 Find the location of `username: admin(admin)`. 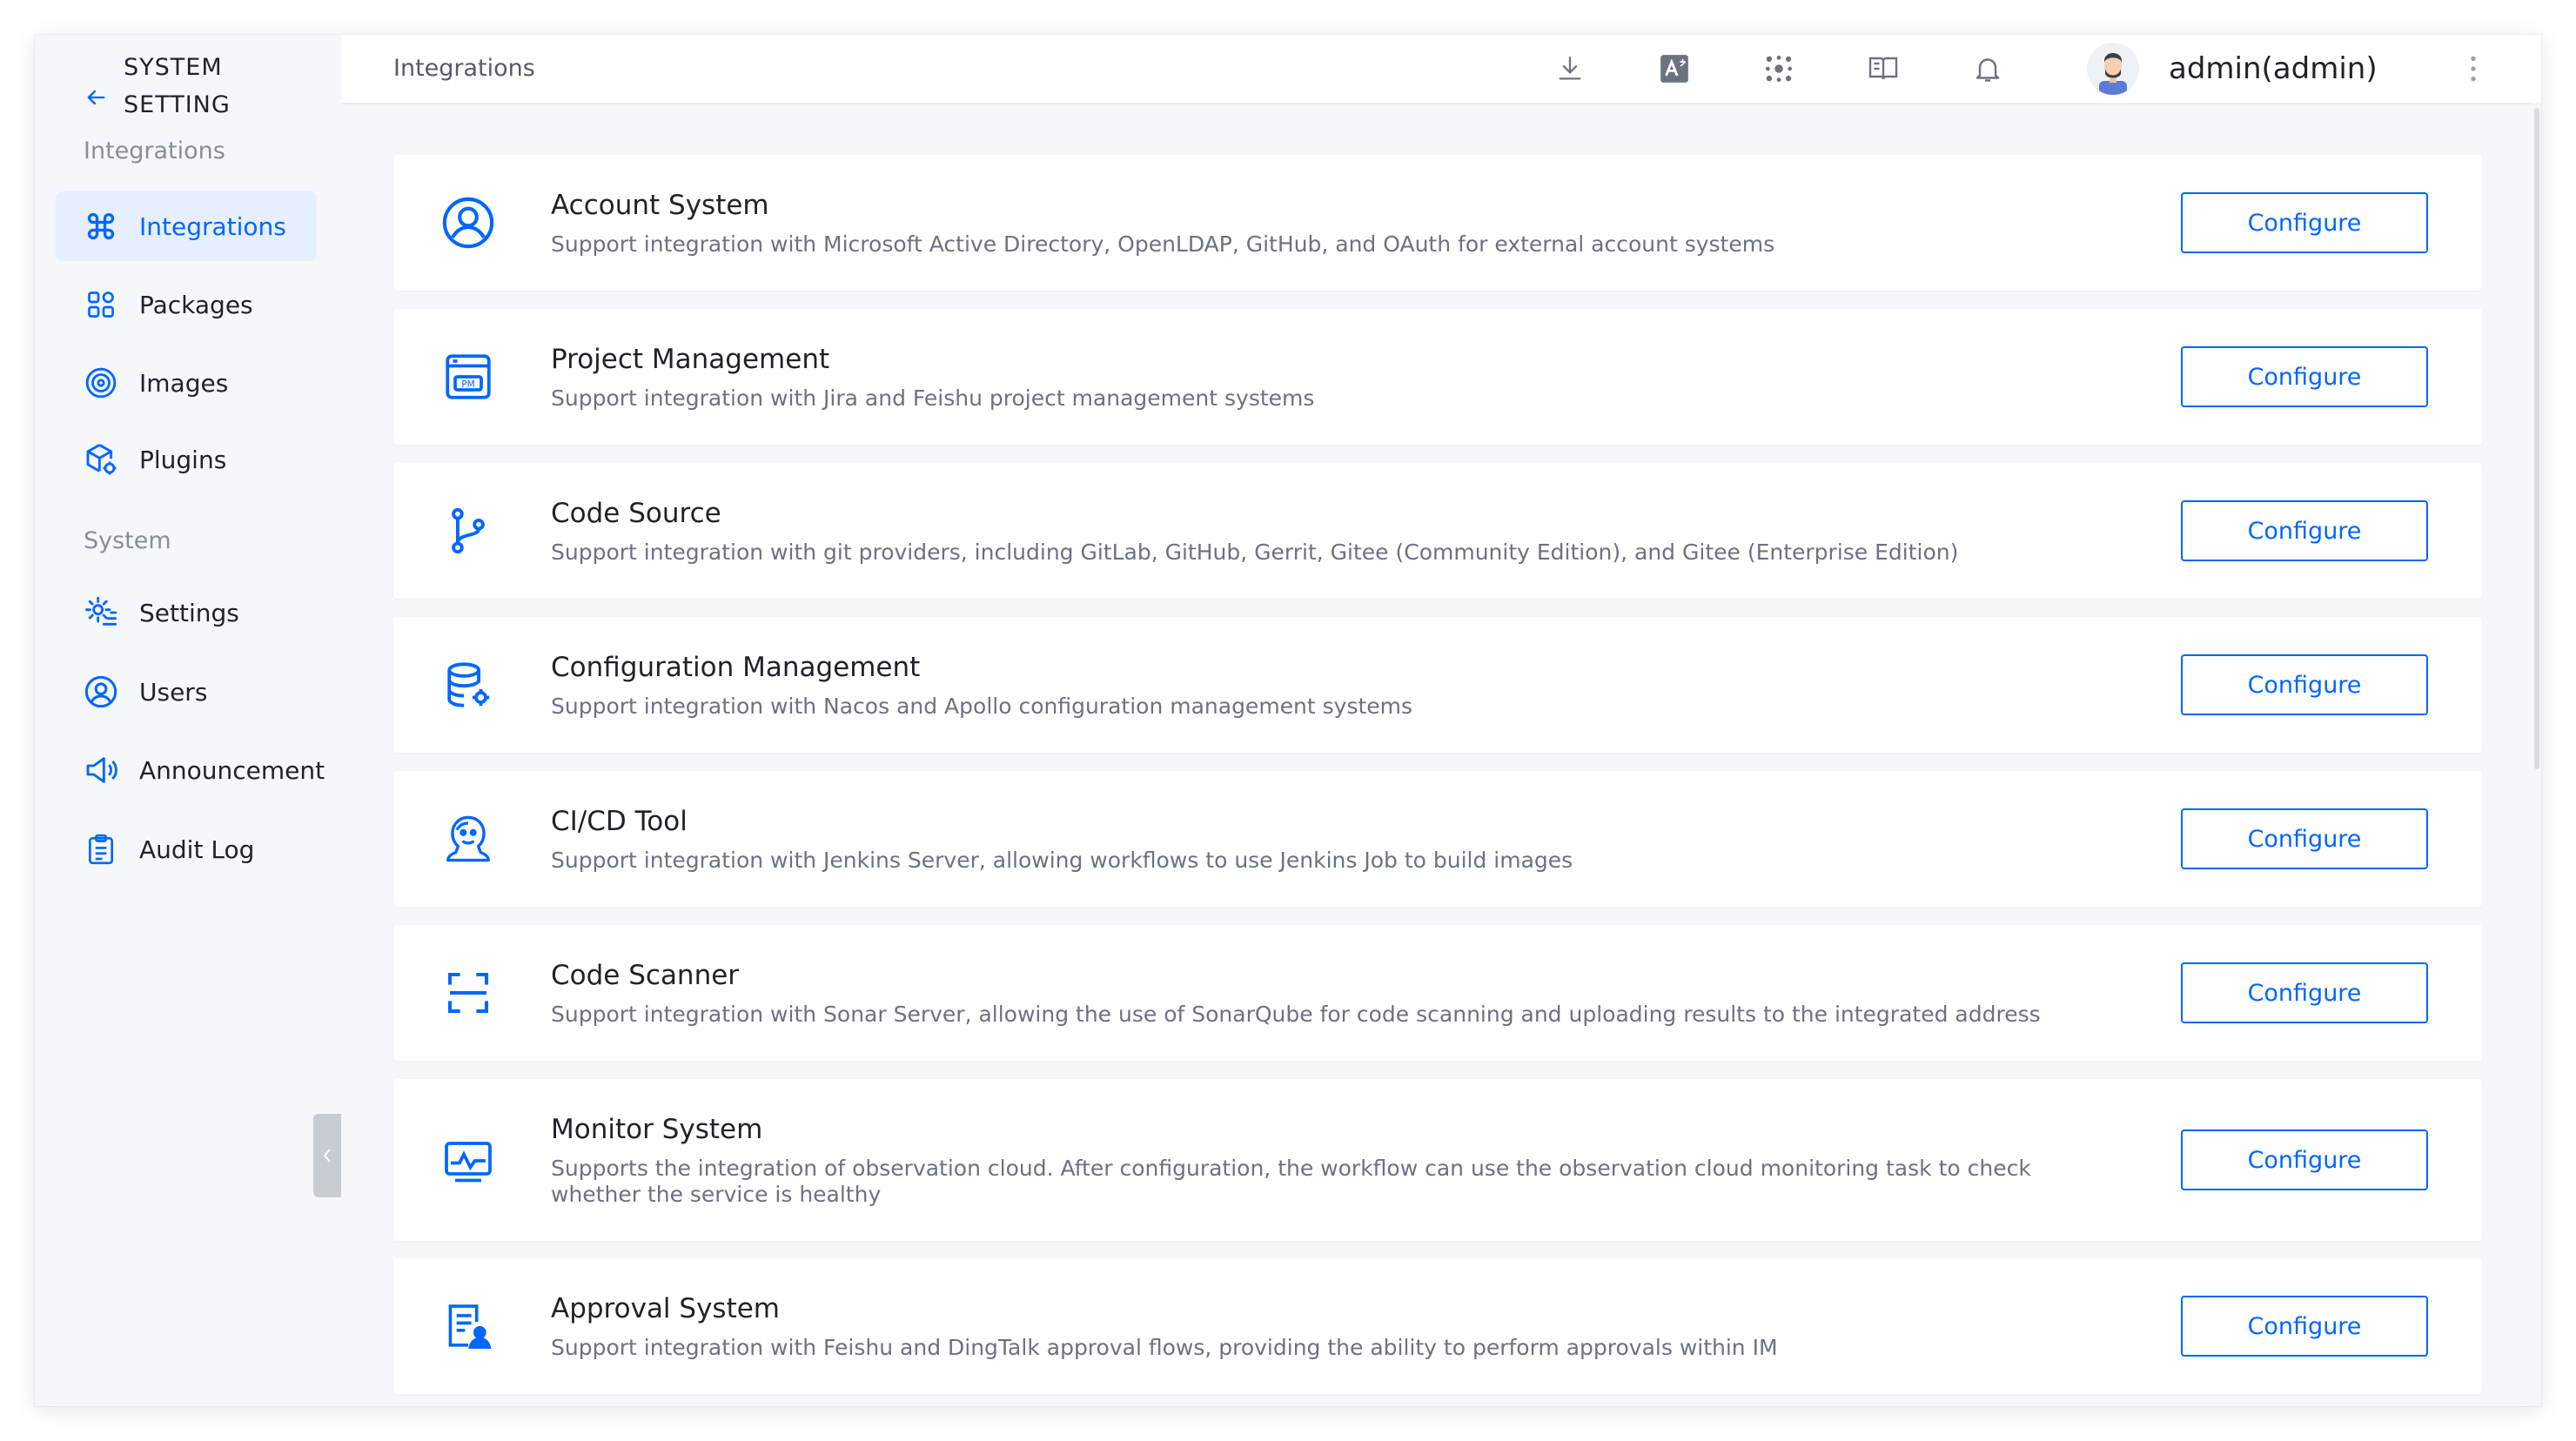

username: admin(admin) is located at coordinates (2273, 69).